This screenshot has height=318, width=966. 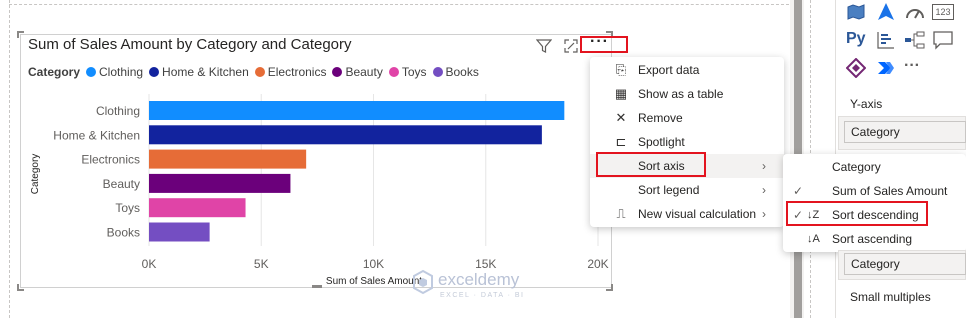 What do you see at coordinates (915, 12) in the screenshot?
I see `gauge-icon` at bounding box center [915, 12].